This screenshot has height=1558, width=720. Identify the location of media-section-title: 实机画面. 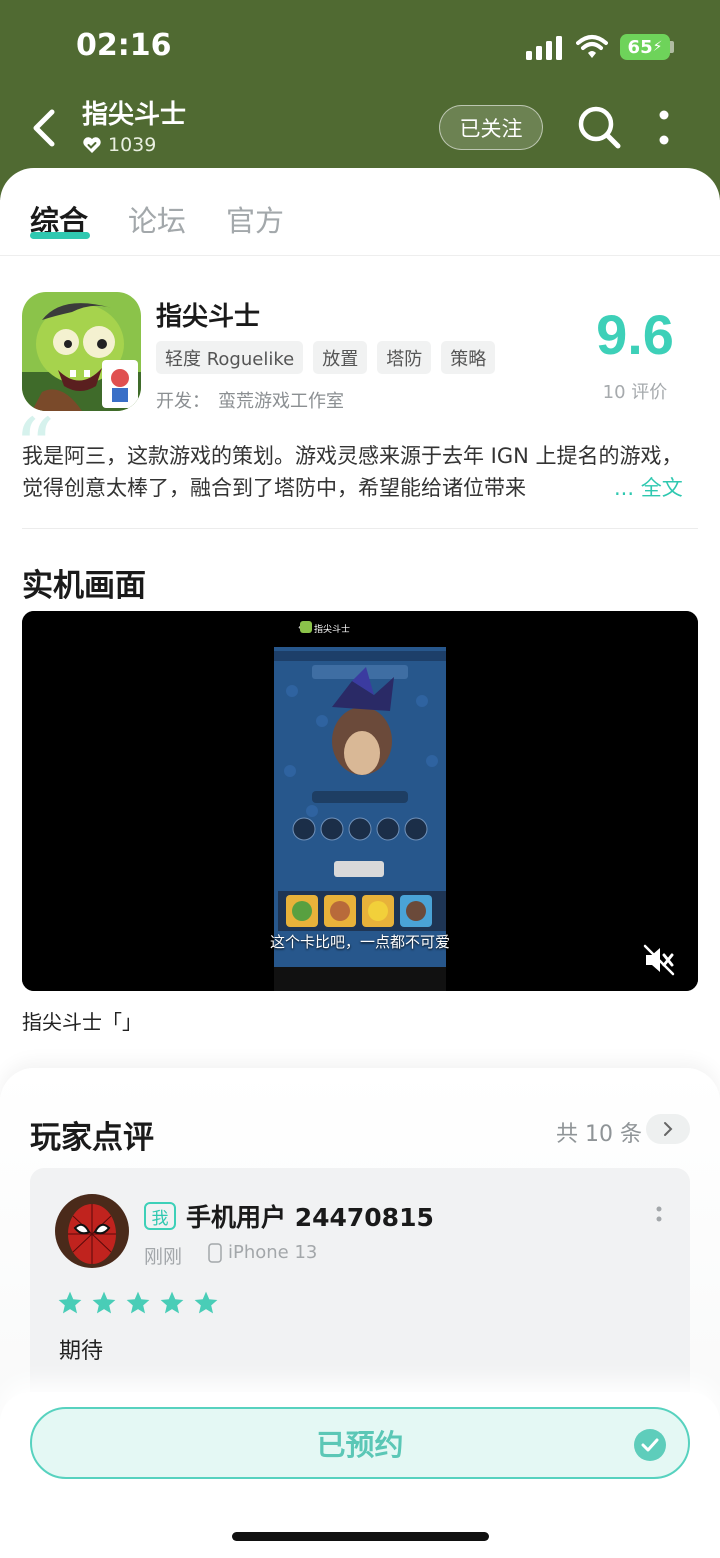
(84, 586).